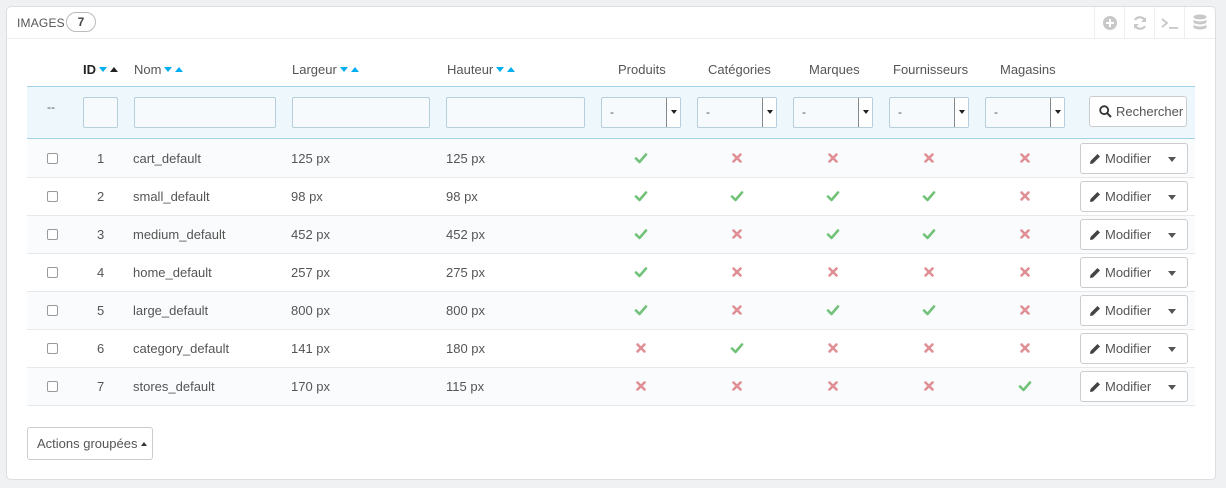 The image size is (1226, 488). Describe the element at coordinates (205, 112) in the screenshot. I see `filter-name-input` at that location.